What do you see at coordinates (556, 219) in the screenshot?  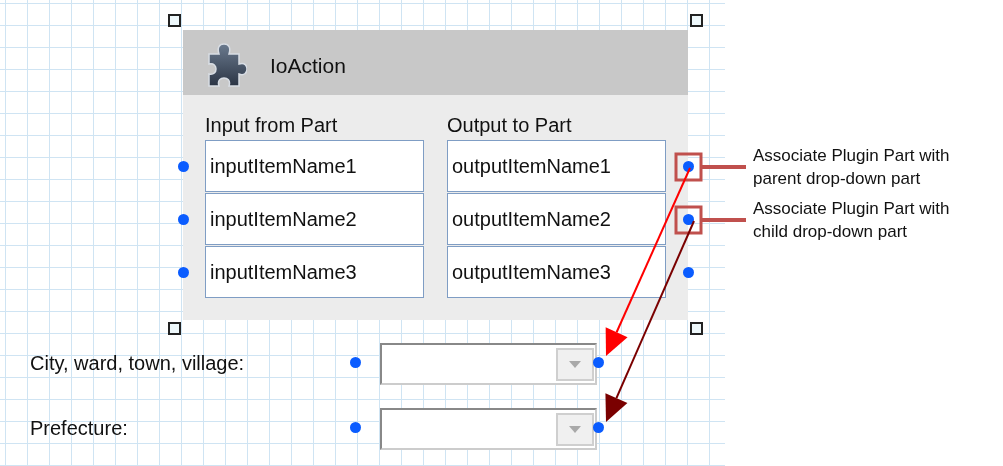 I see `output-item-field: outputItemName2` at bounding box center [556, 219].